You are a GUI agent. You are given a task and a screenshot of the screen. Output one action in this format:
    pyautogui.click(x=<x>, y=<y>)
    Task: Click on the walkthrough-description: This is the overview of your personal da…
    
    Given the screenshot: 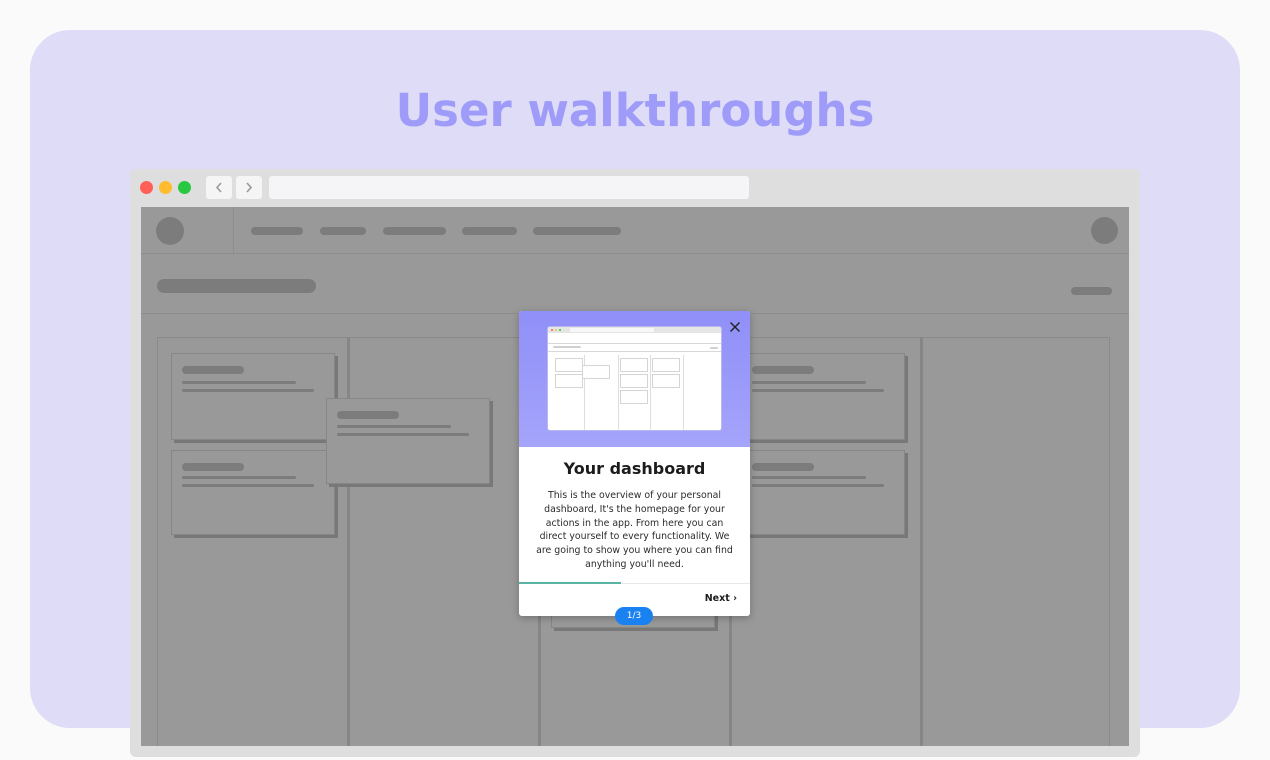 What is the action you would take?
    pyautogui.click(x=634, y=530)
    